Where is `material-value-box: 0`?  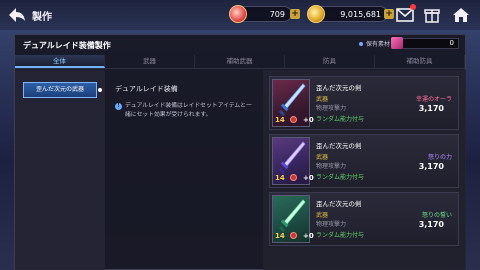 material-value-box: 0 is located at coordinates (425, 43).